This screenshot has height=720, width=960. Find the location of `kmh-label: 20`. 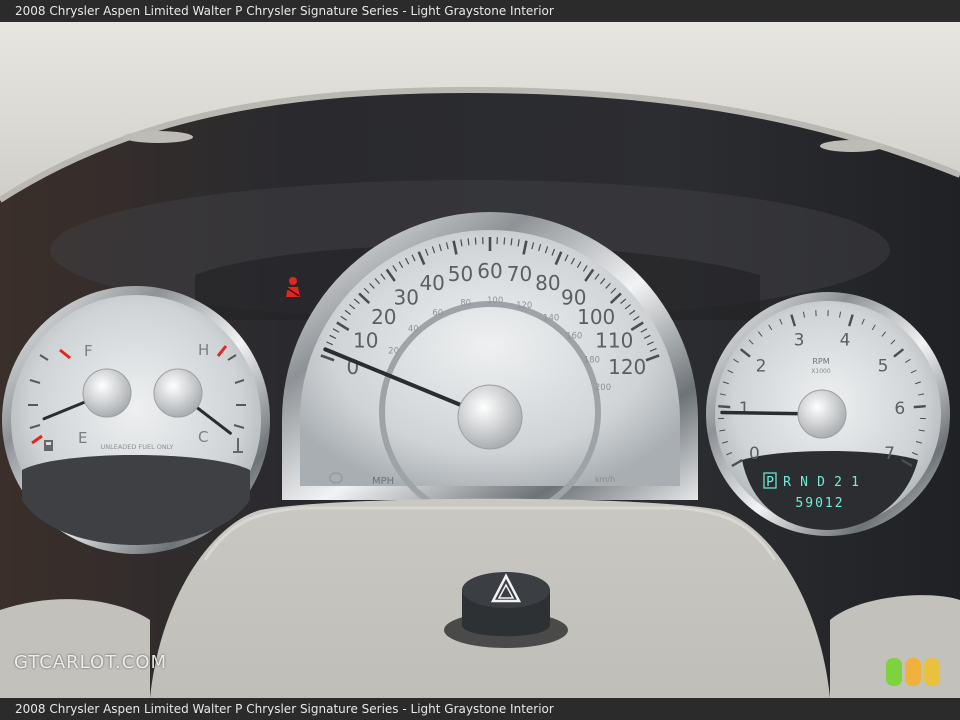

kmh-label: 20 is located at coordinates (393, 352).